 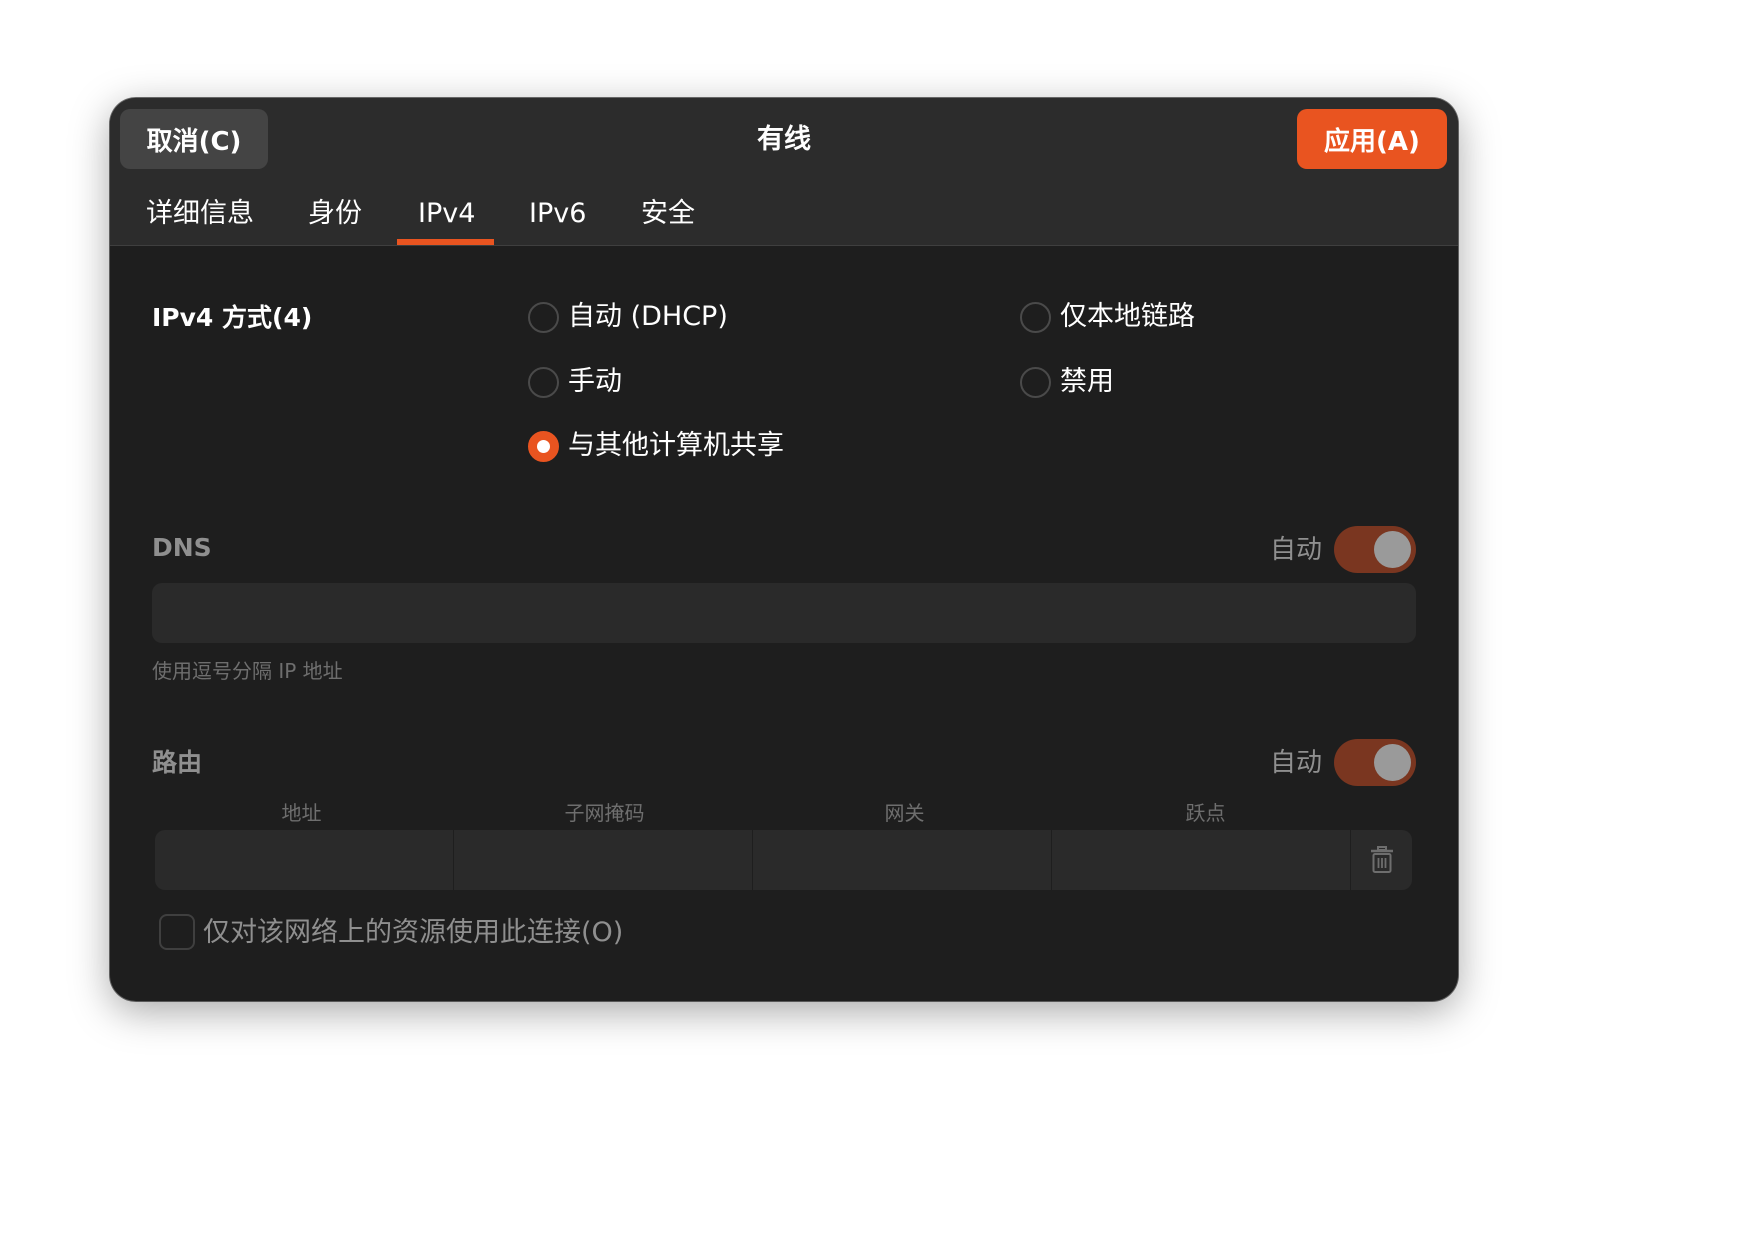 What do you see at coordinates (904, 813) in the screenshot?
I see `column-gateway: 网关` at bounding box center [904, 813].